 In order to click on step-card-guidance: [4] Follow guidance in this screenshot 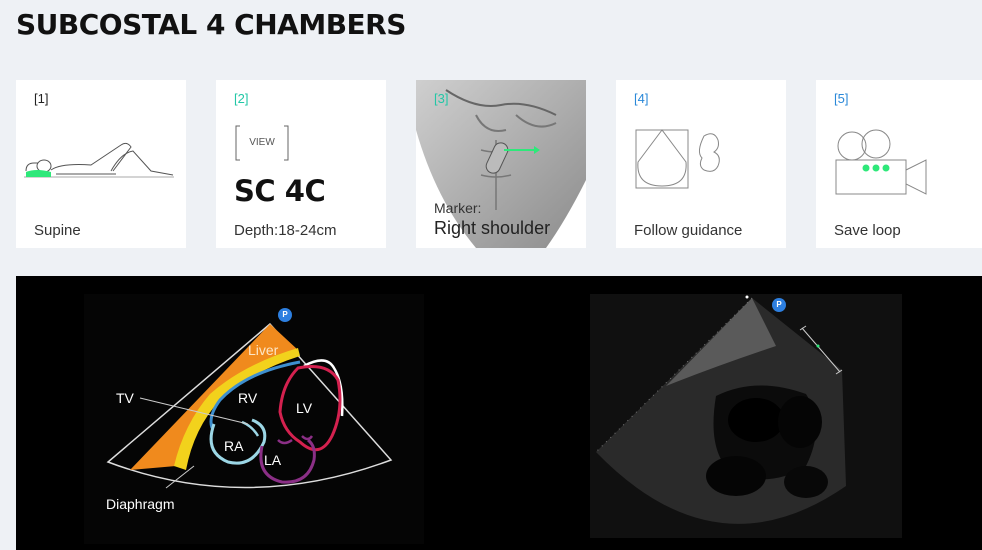, I will do `click(701, 164)`.